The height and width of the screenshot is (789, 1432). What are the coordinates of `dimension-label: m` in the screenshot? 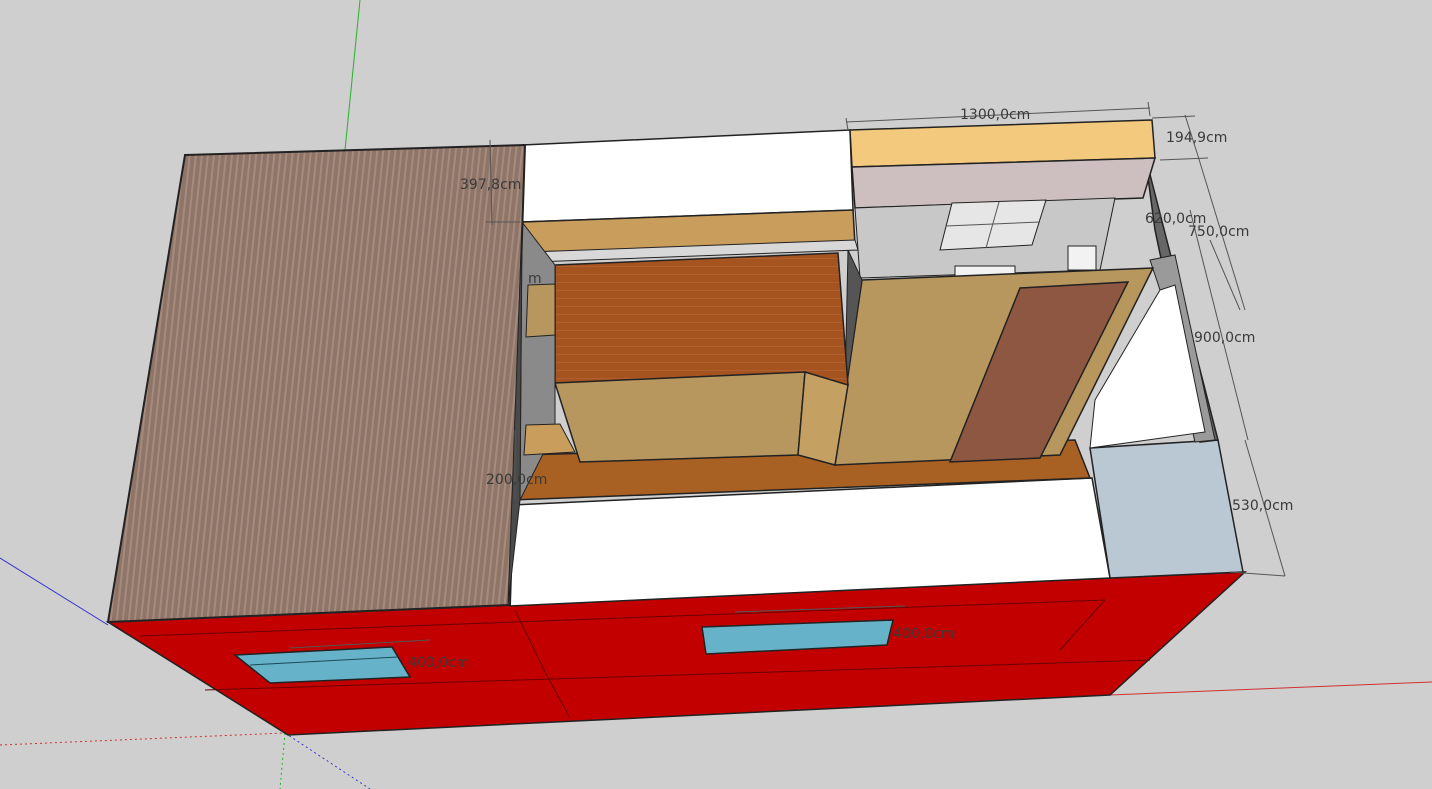 It's located at (535, 279).